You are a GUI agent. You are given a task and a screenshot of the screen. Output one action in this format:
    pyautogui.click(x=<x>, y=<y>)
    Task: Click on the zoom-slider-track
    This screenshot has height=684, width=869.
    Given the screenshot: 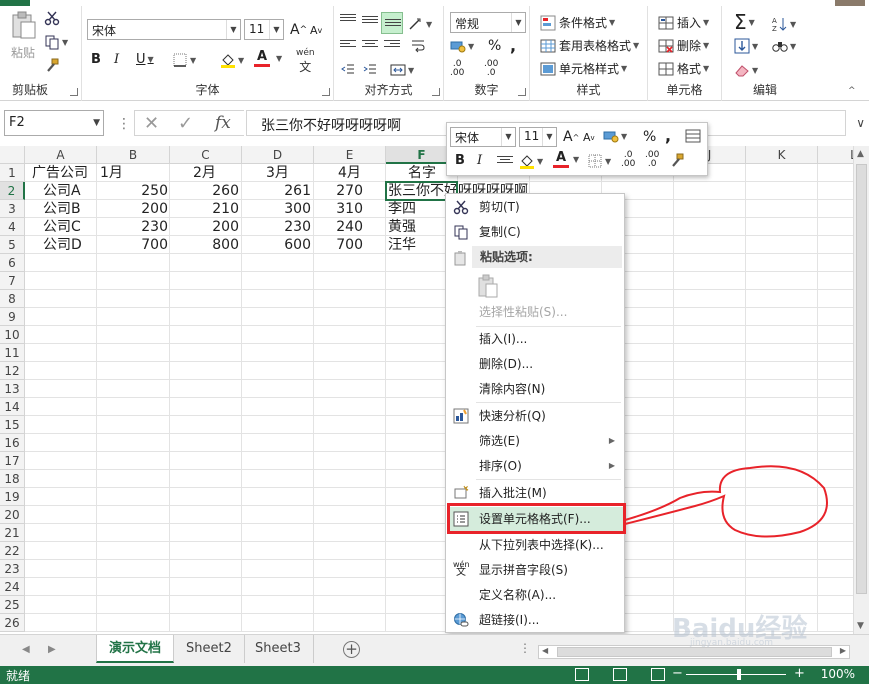 What is the action you would take?
    pyautogui.click(x=736, y=674)
    